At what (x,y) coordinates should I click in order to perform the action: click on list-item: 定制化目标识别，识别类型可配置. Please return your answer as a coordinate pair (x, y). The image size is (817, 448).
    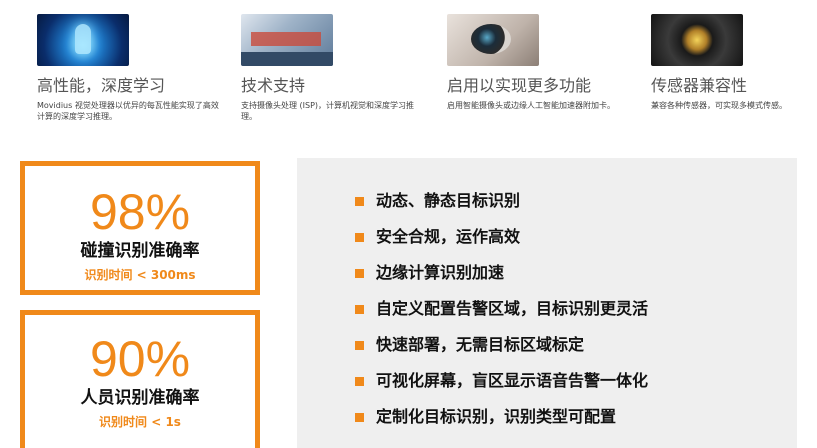
    Looking at the image, I should click on (501, 417).